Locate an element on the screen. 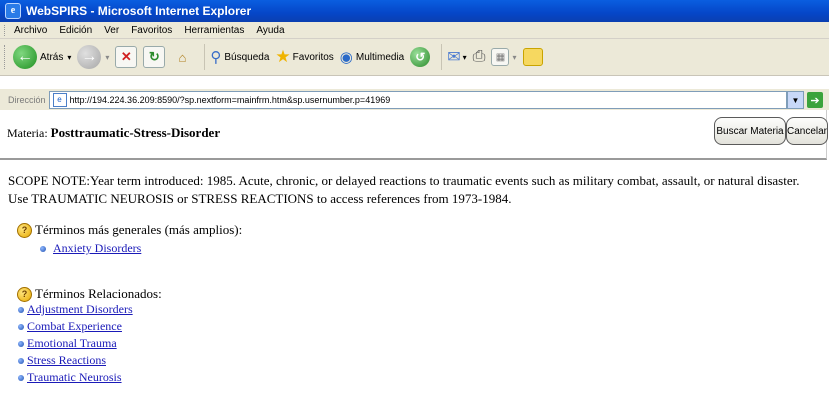 The image size is (829, 397). print-button: ⎙ is located at coordinates (479, 57).